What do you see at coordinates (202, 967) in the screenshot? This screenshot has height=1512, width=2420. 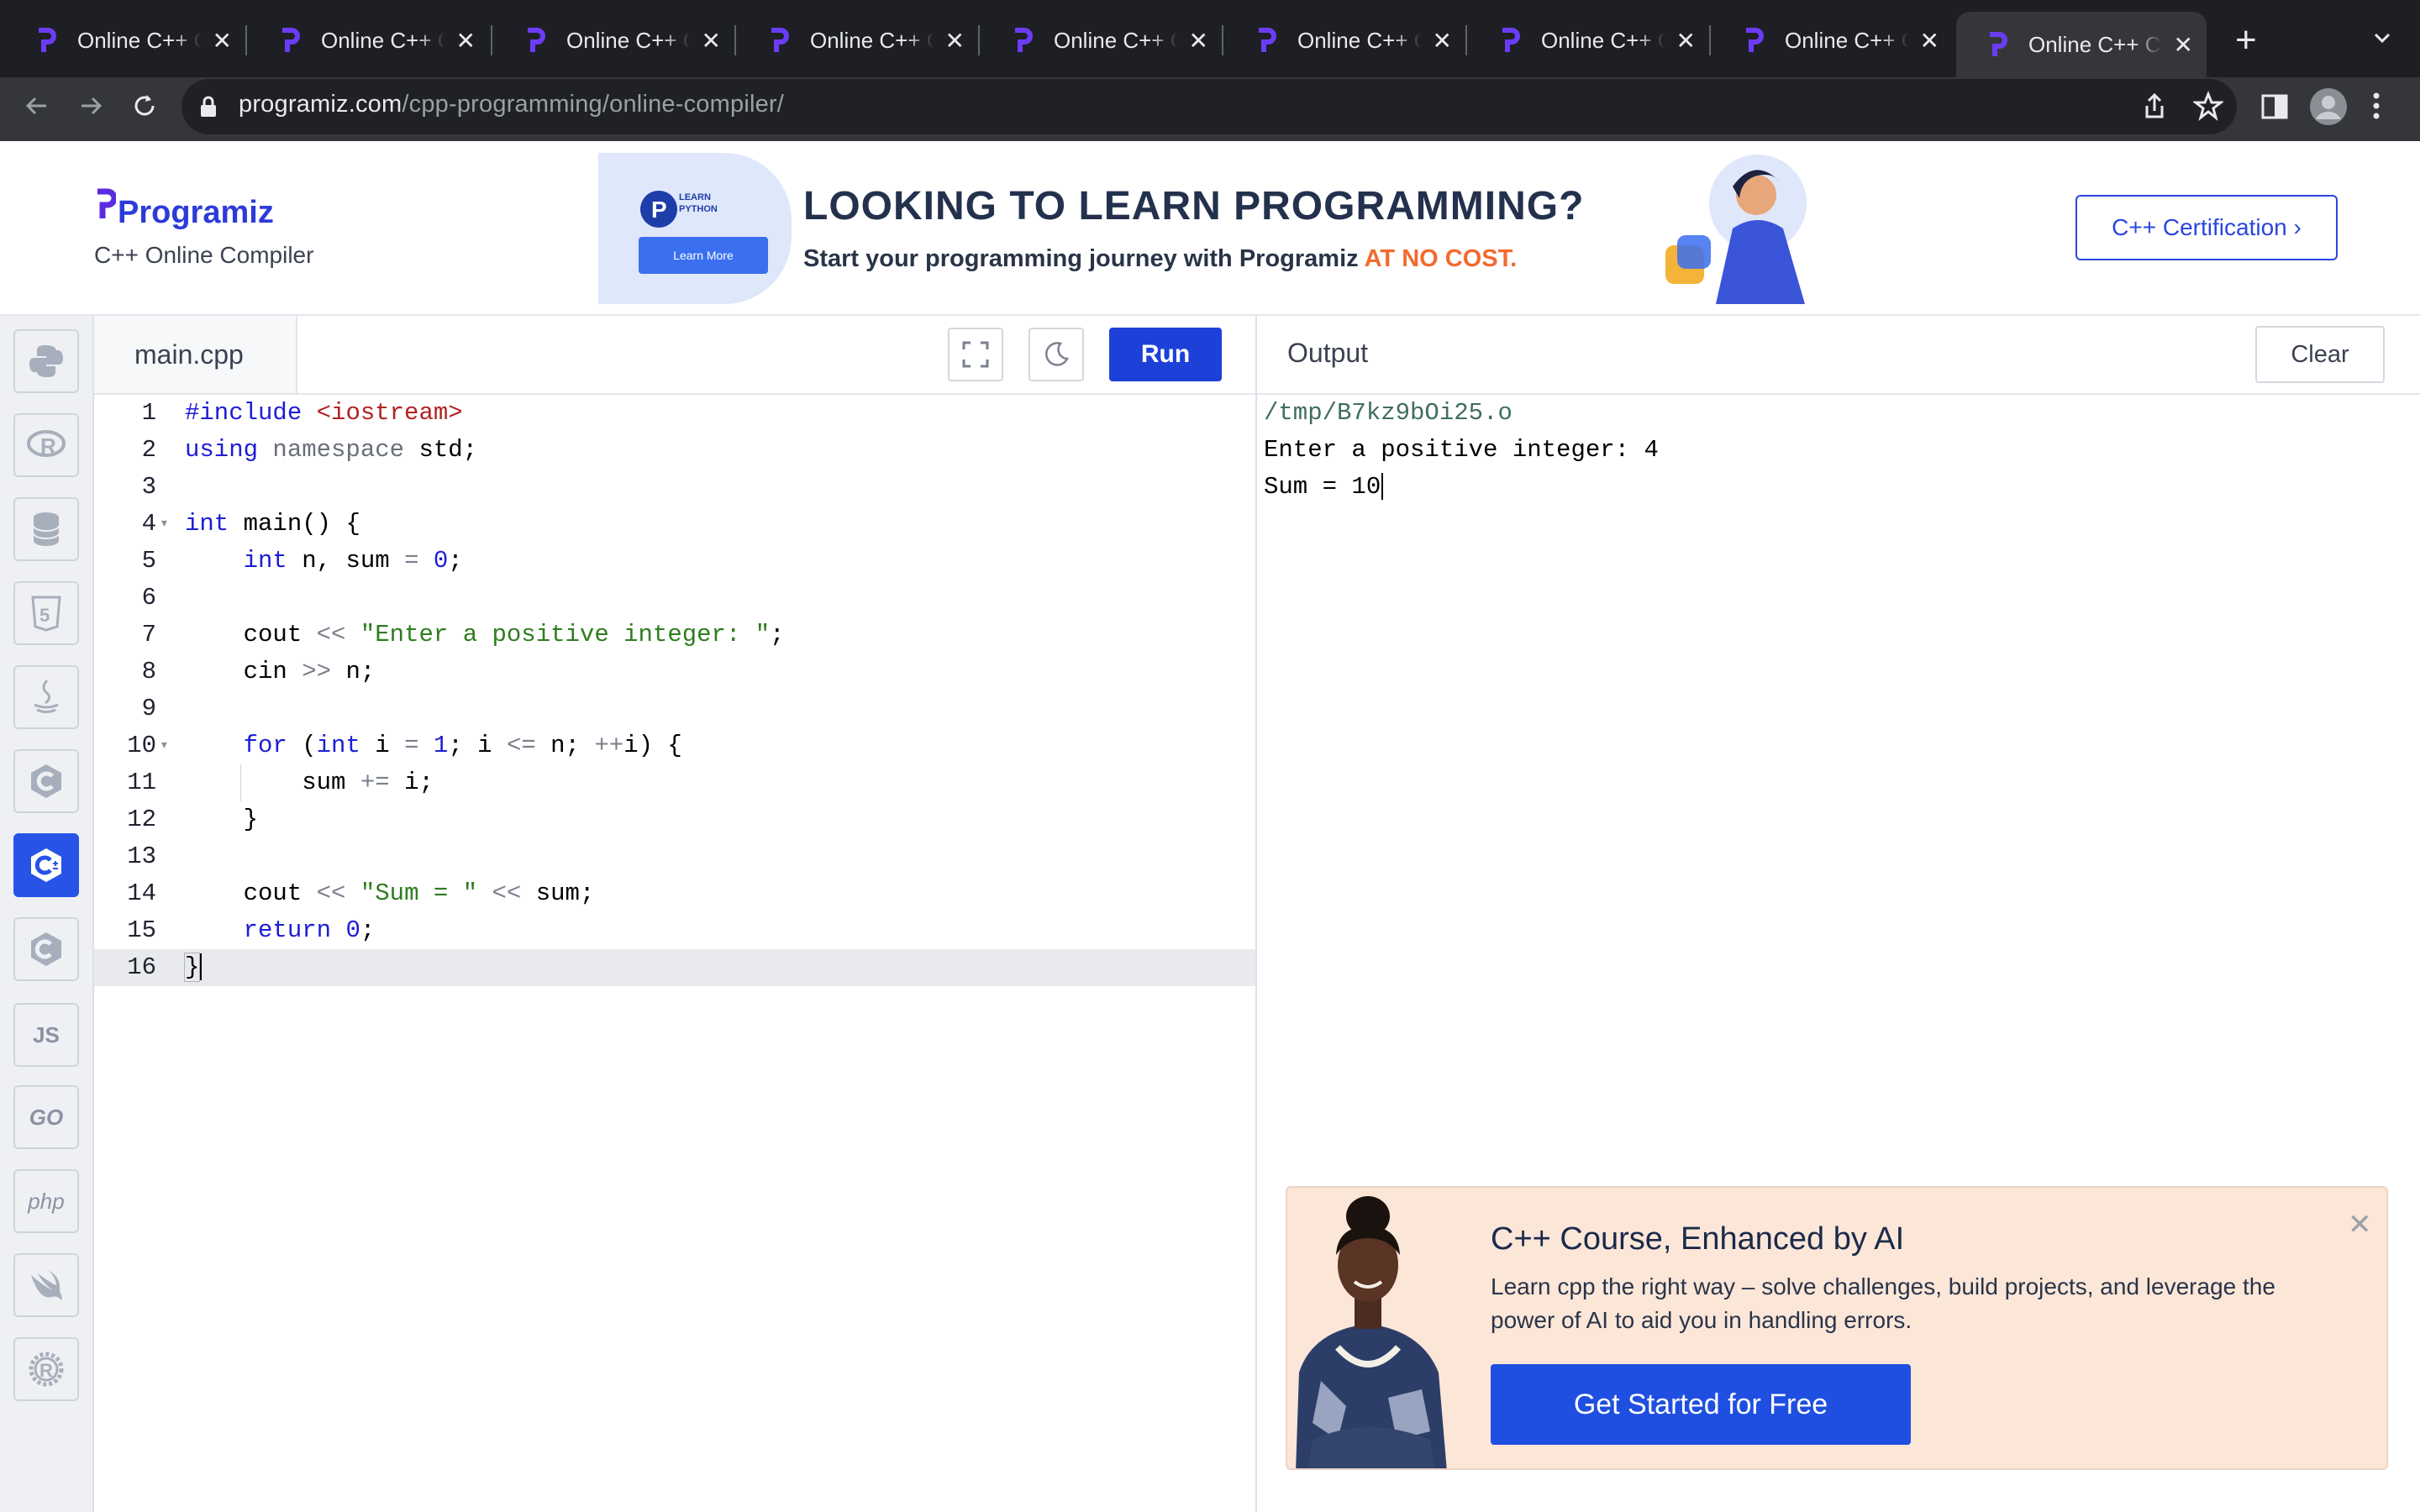 I see `editor-cursor` at bounding box center [202, 967].